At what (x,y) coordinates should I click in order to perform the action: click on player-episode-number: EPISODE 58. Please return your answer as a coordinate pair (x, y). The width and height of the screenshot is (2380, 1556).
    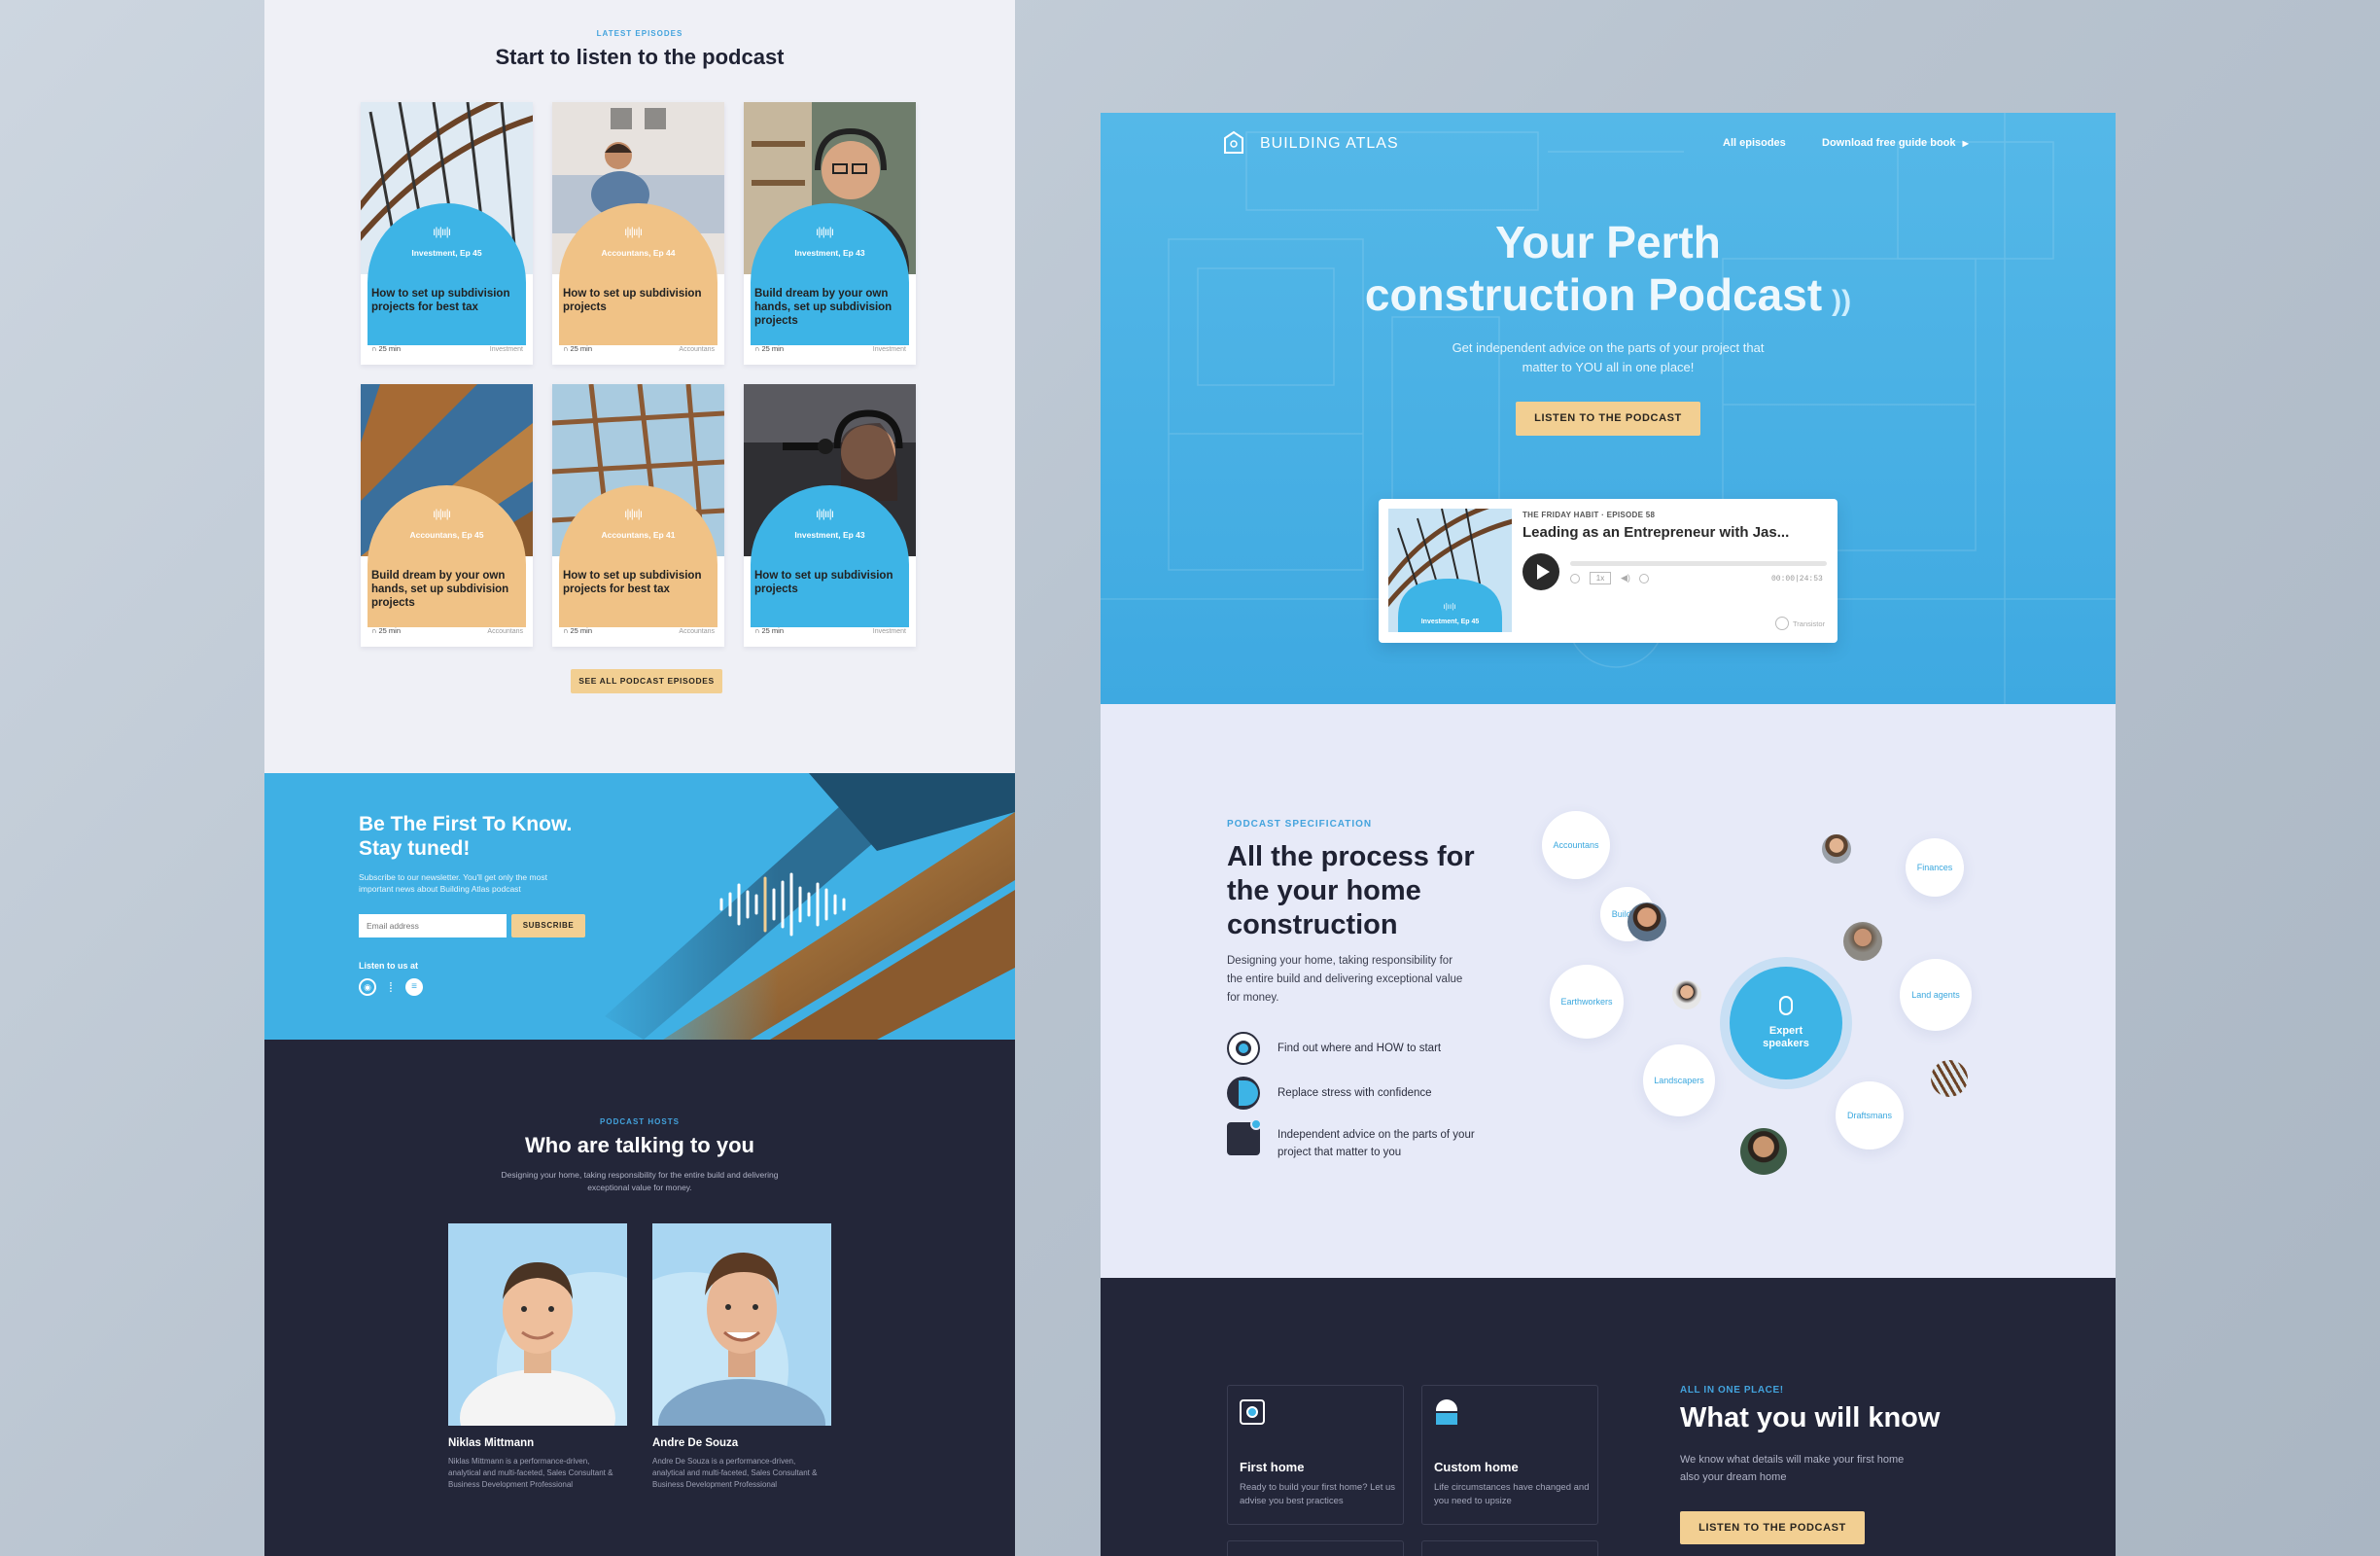
    Looking at the image, I should click on (1631, 515).